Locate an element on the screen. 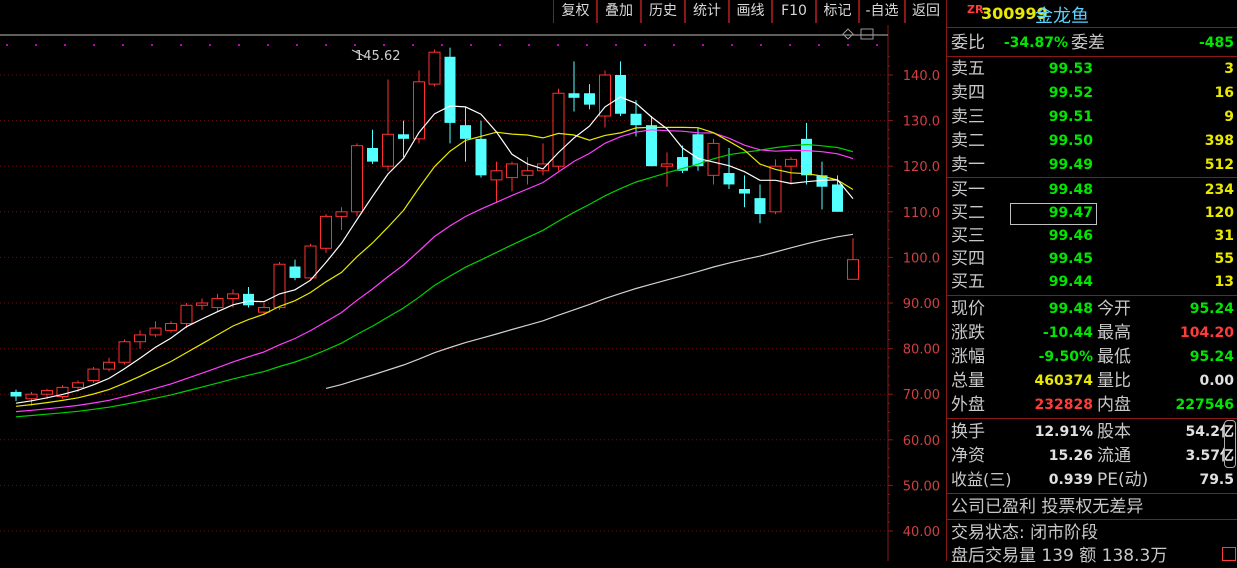  bid-row: 买四 99.45 55 is located at coordinates (1092, 259).